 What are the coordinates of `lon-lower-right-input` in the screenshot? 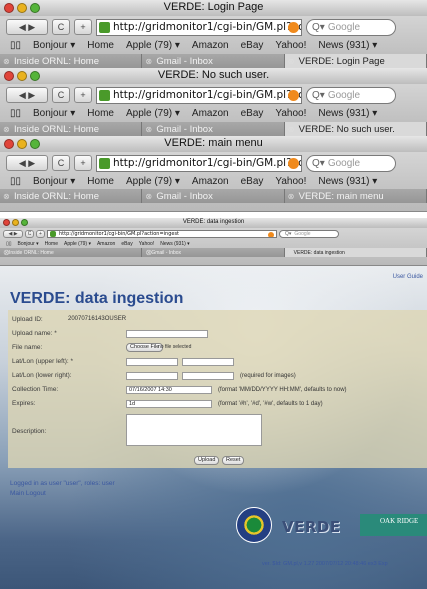 It's located at (208, 376).